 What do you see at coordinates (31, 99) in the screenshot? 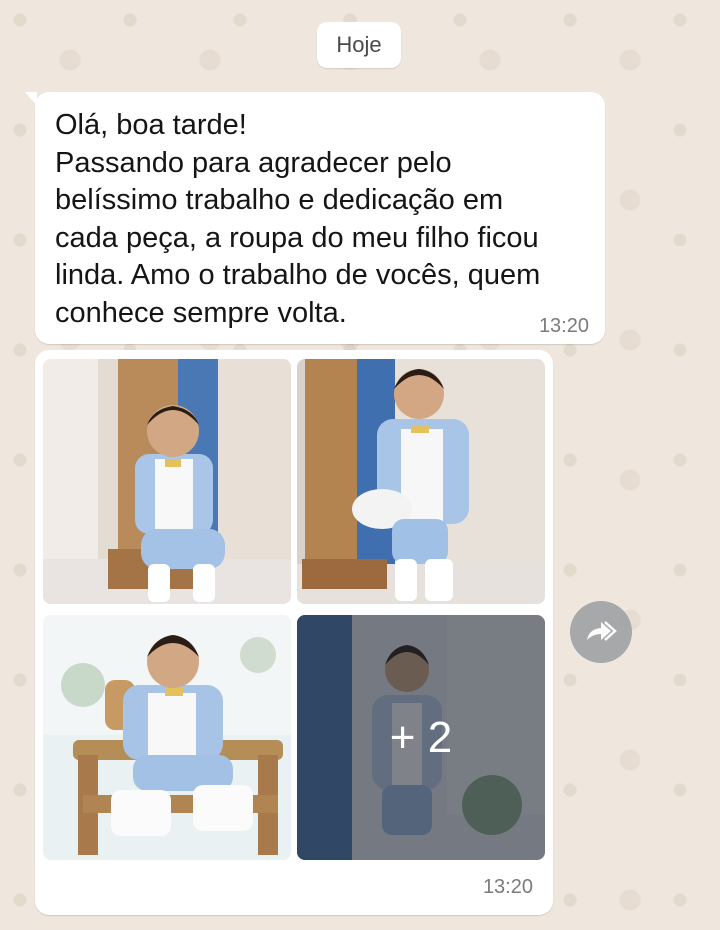
I see `bubble-tail` at bounding box center [31, 99].